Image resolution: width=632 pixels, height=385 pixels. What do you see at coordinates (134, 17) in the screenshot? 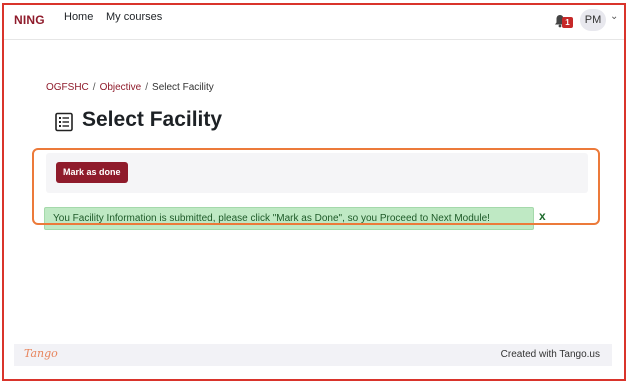
I see `nav-my-courses-link: My courses` at bounding box center [134, 17].